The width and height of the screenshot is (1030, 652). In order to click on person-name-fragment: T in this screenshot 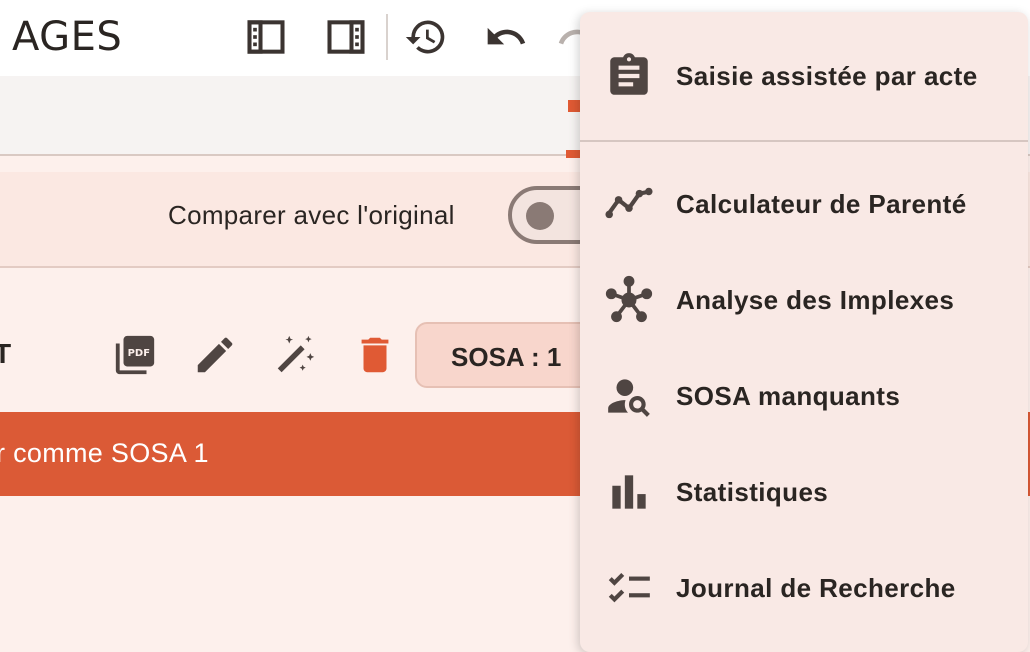, I will do `click(6, 353)`.